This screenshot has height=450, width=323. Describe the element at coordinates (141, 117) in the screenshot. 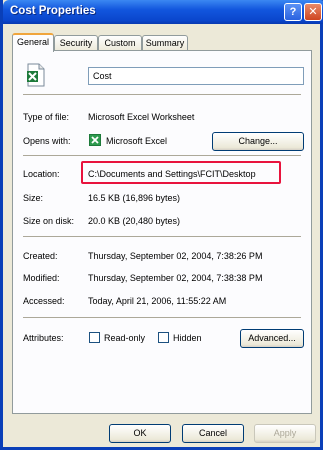

I see `type-value: Microsoft Excel Worksheet` at that location.